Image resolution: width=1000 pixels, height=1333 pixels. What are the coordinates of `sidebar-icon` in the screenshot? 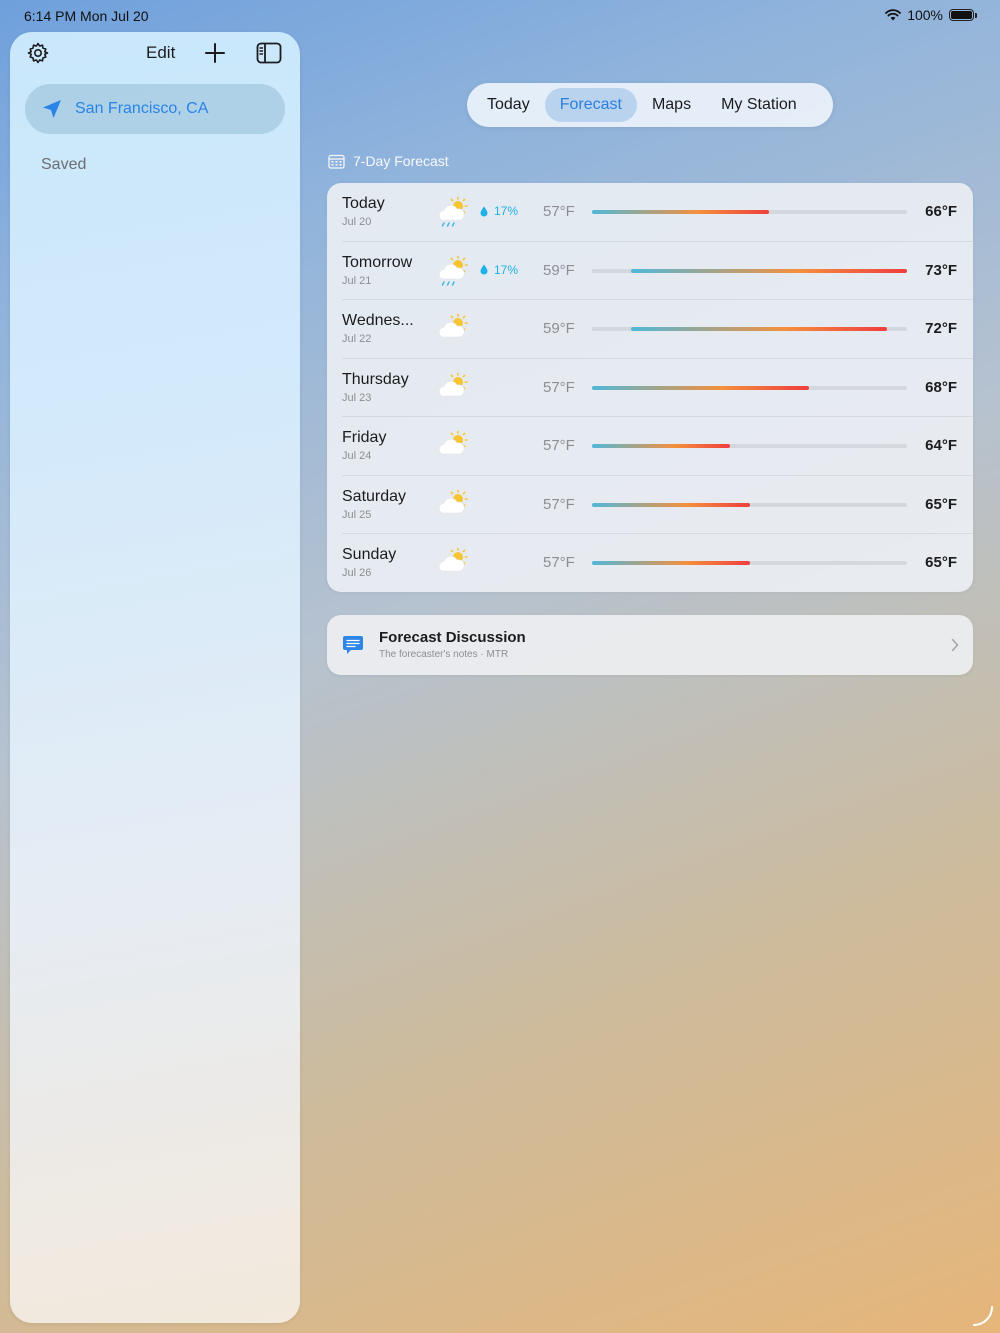 It's located at (269, 53).